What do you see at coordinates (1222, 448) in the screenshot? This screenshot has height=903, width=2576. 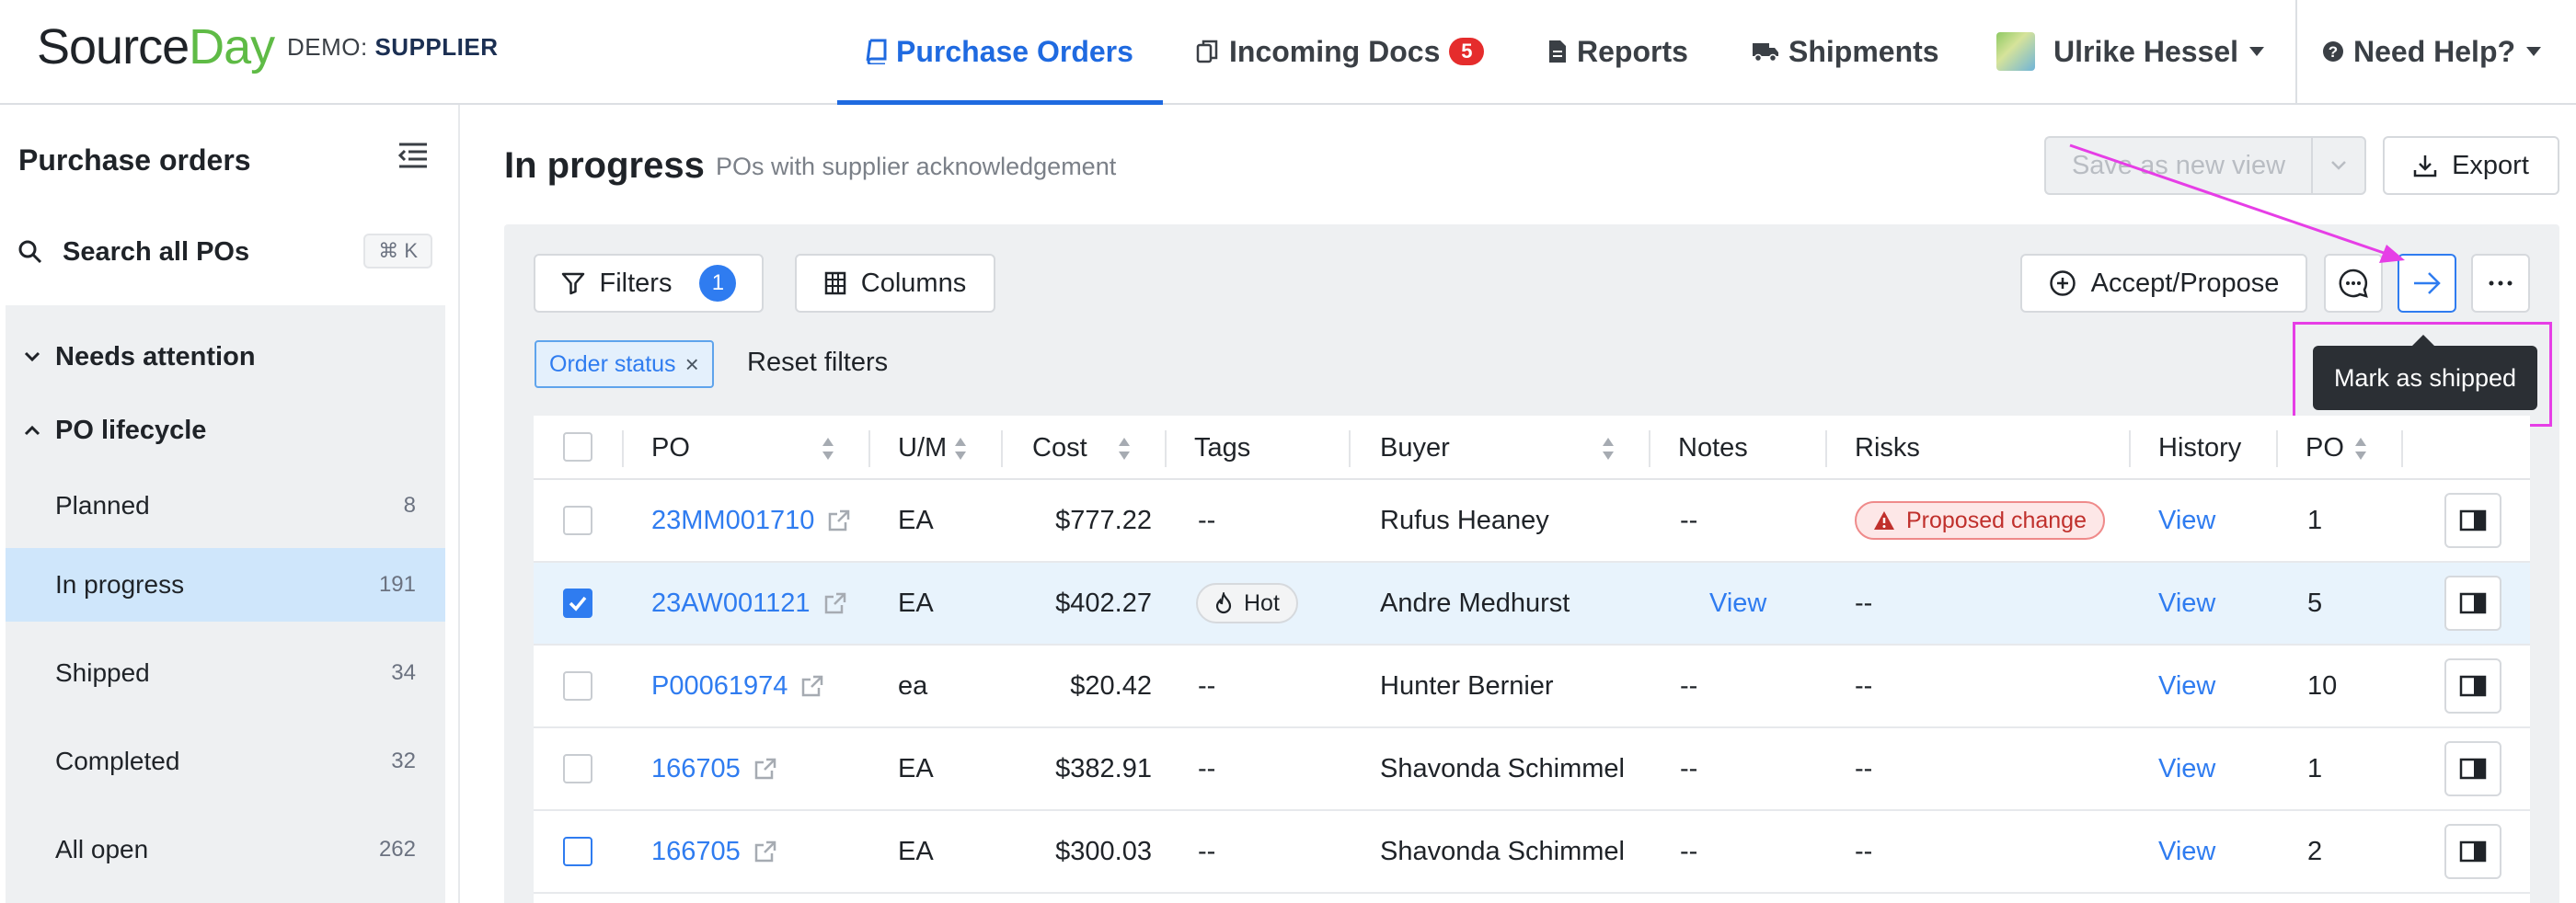 I see `column-header-tags: Tags` at bounding box center [1222, 448].